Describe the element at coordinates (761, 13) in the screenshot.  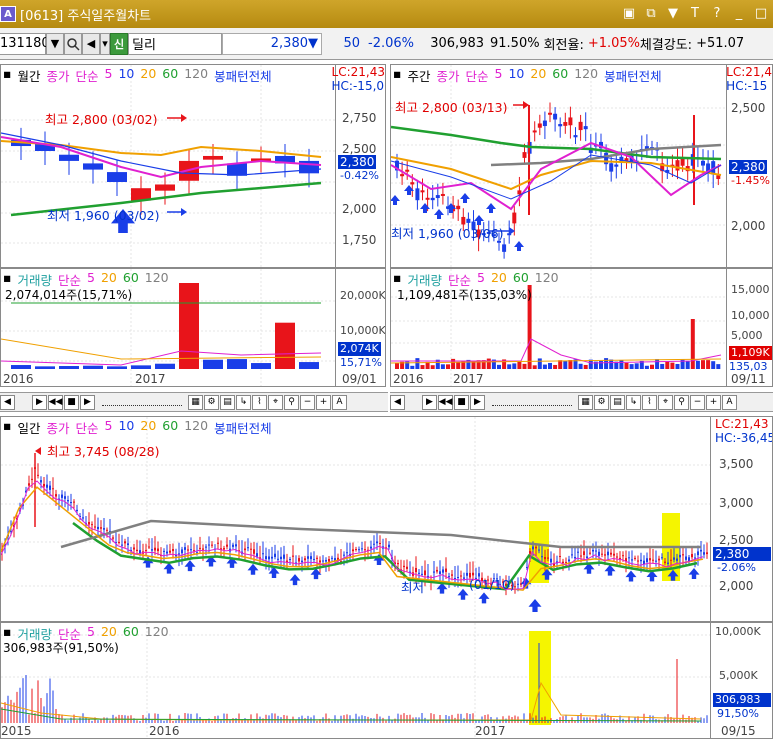
I see `maximize-button: □` at that location.